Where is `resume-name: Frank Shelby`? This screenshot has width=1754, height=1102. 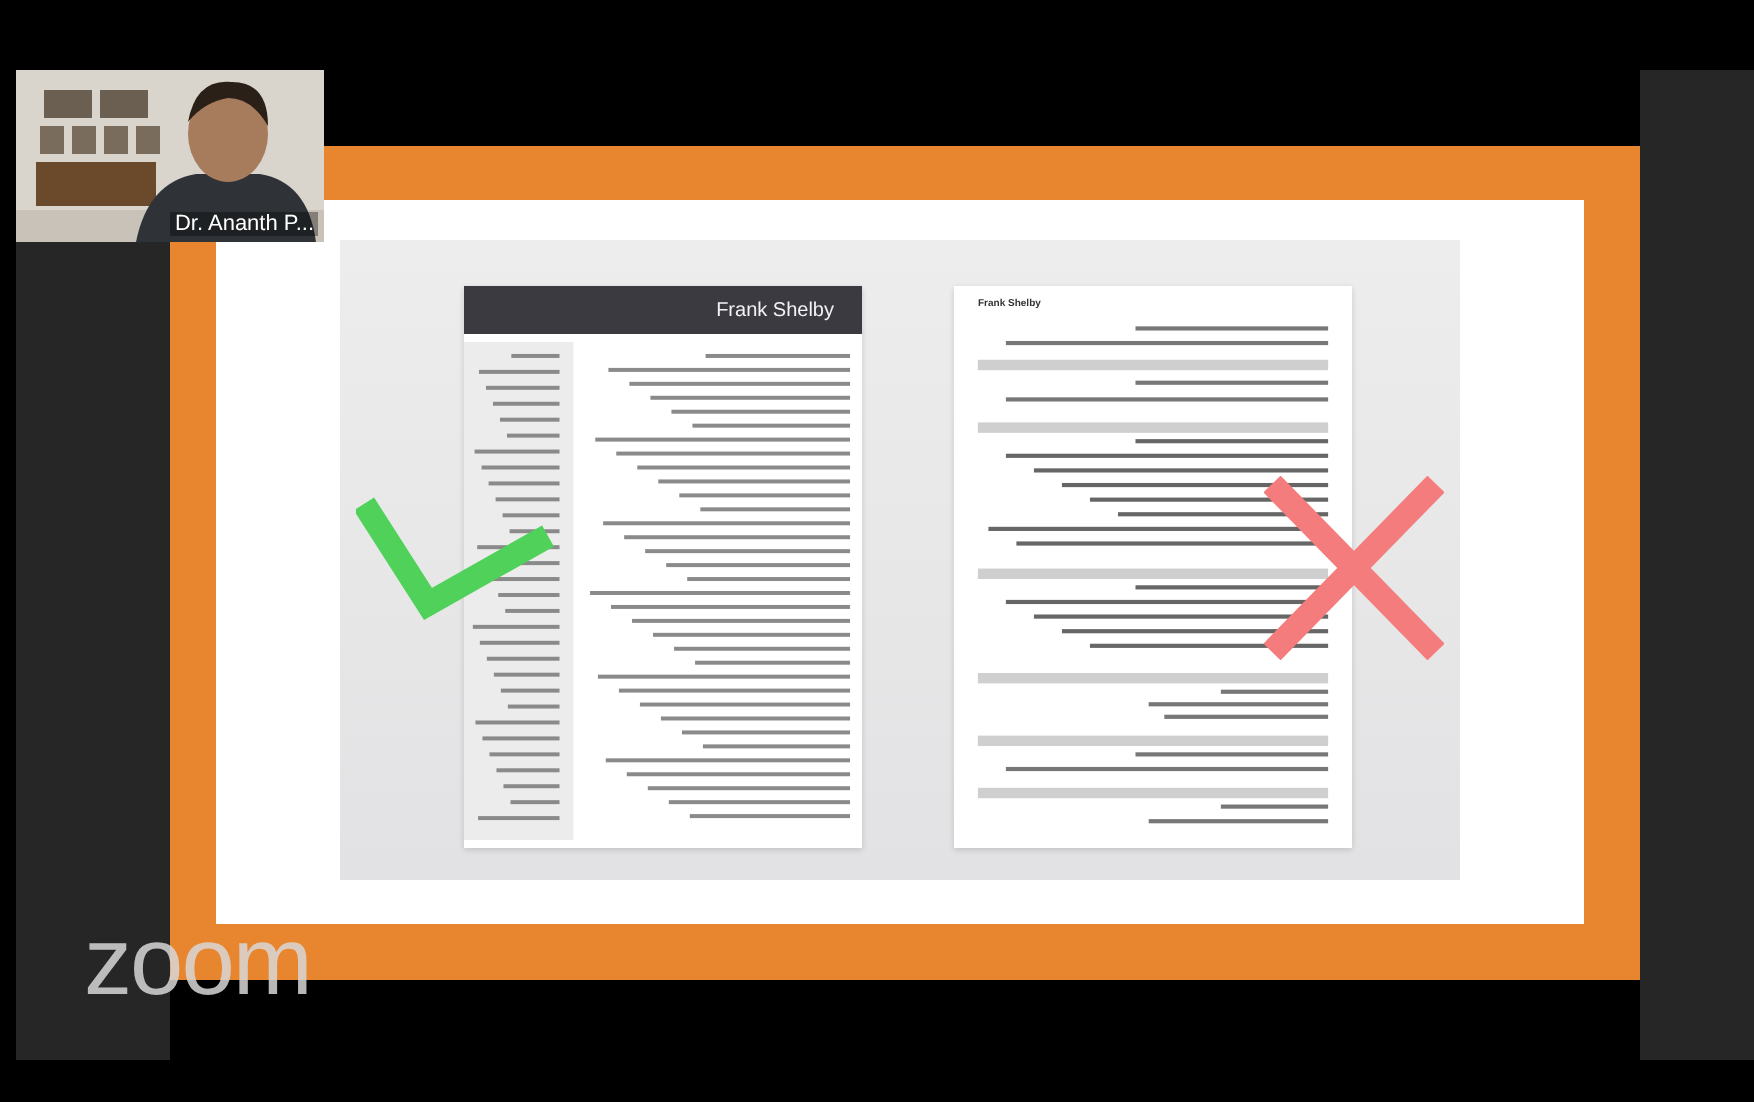 resume-name: Frank Shelby is located at coordinates (775, 310).